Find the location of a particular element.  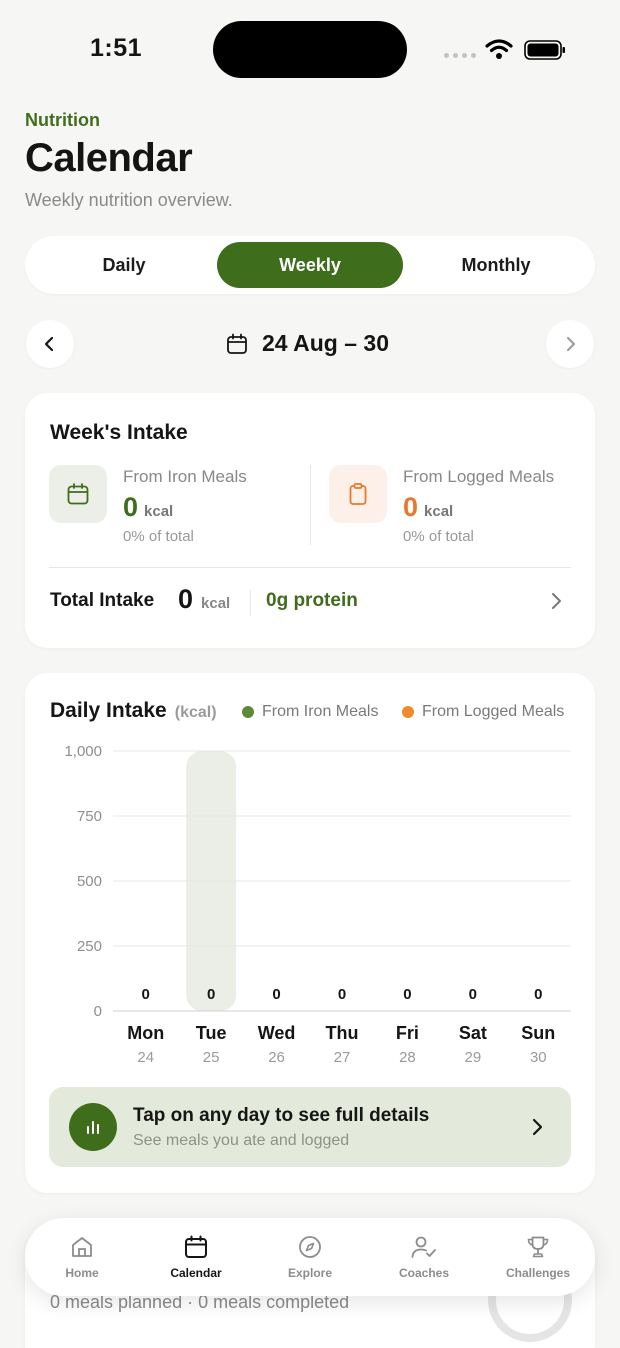

total-protein: 0g protein is located at coordinates (312, 600).